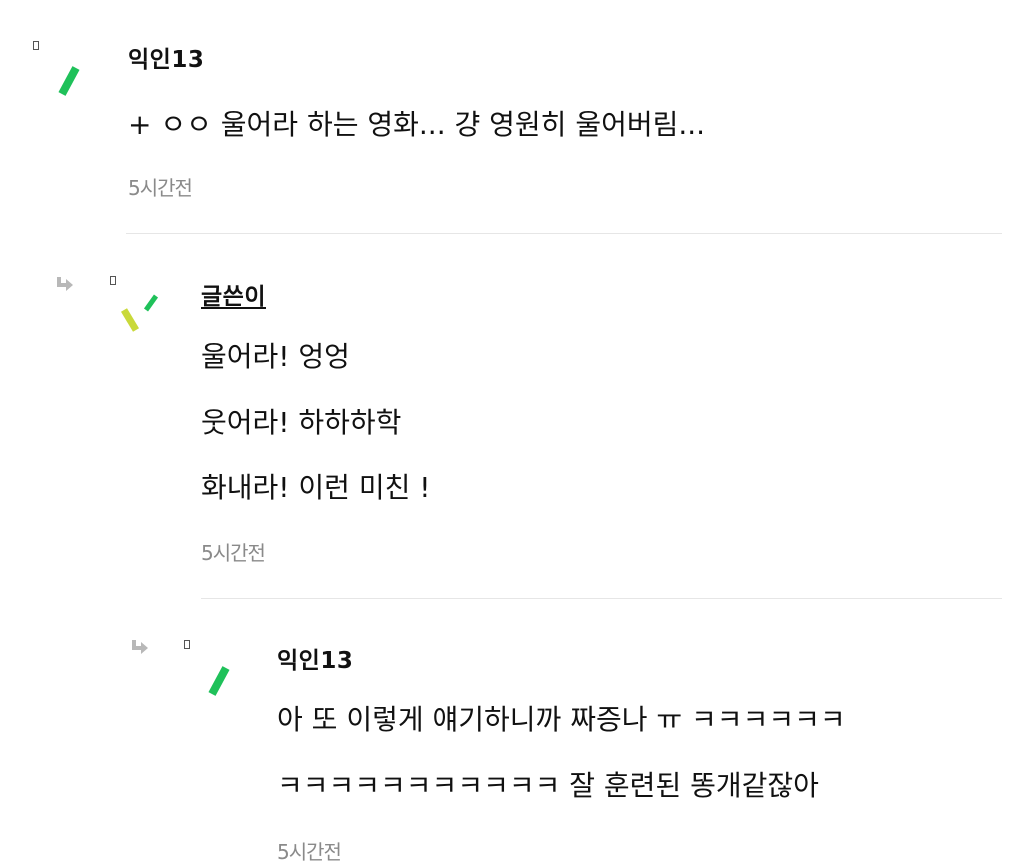 This screenshot has width=1024, height=867. Describe the element at coordinates (561, 719) in the screenshot. I see `comment-text-line: 아 또 이렇게 얘기하니까 짜증나 ㅠ ㅋㅋㅋㅋㅋㅋ` at that location.